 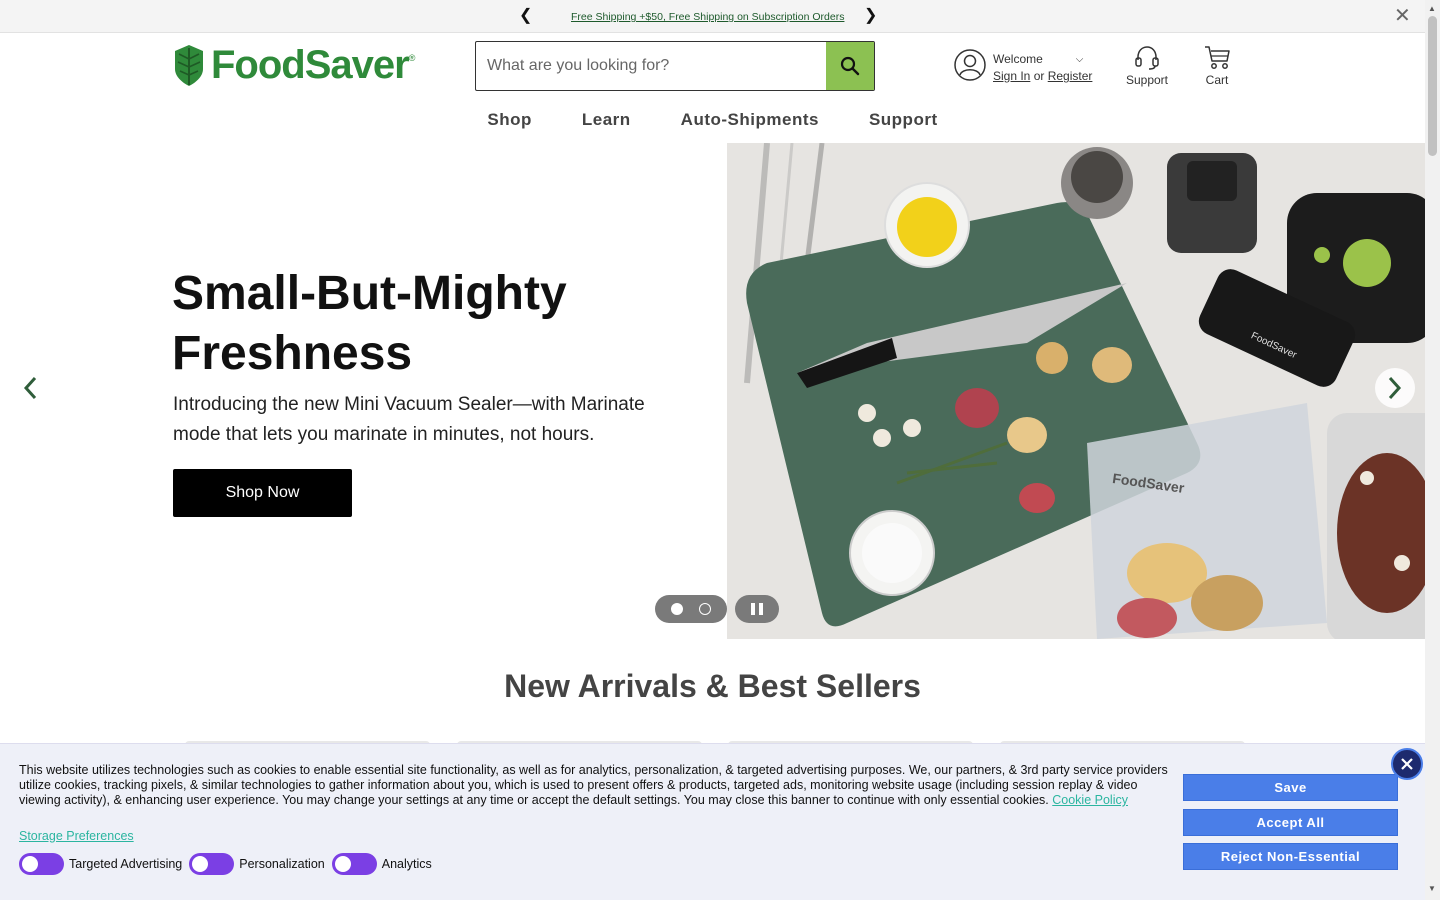 I want to click on section-title: New Arrivals & Best Sellers, so click(x=712, y=686).